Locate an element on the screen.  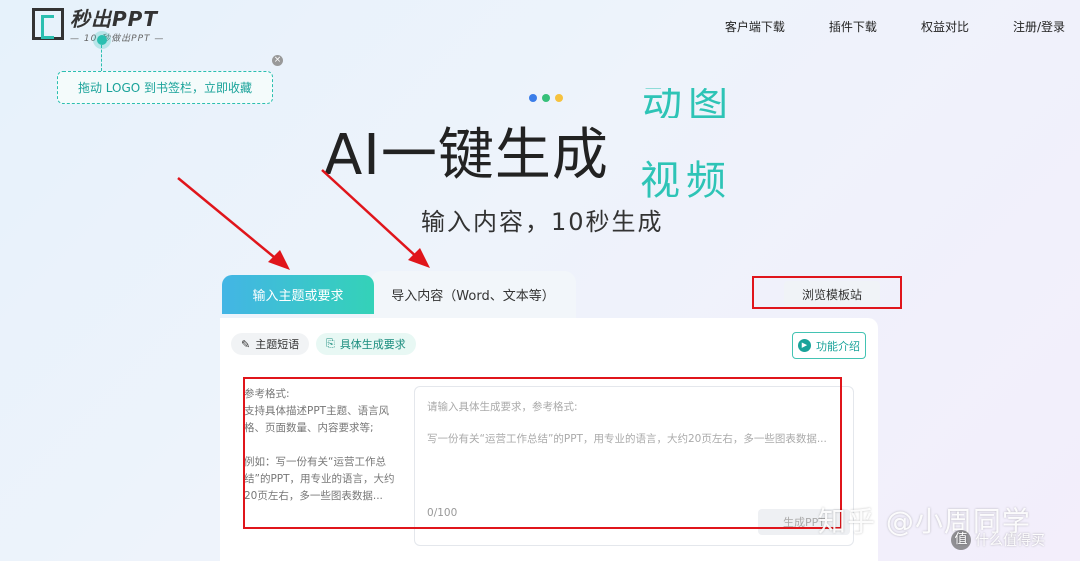
nav-benefits-compare: 权益对比 is located at coordinates (945, 26).